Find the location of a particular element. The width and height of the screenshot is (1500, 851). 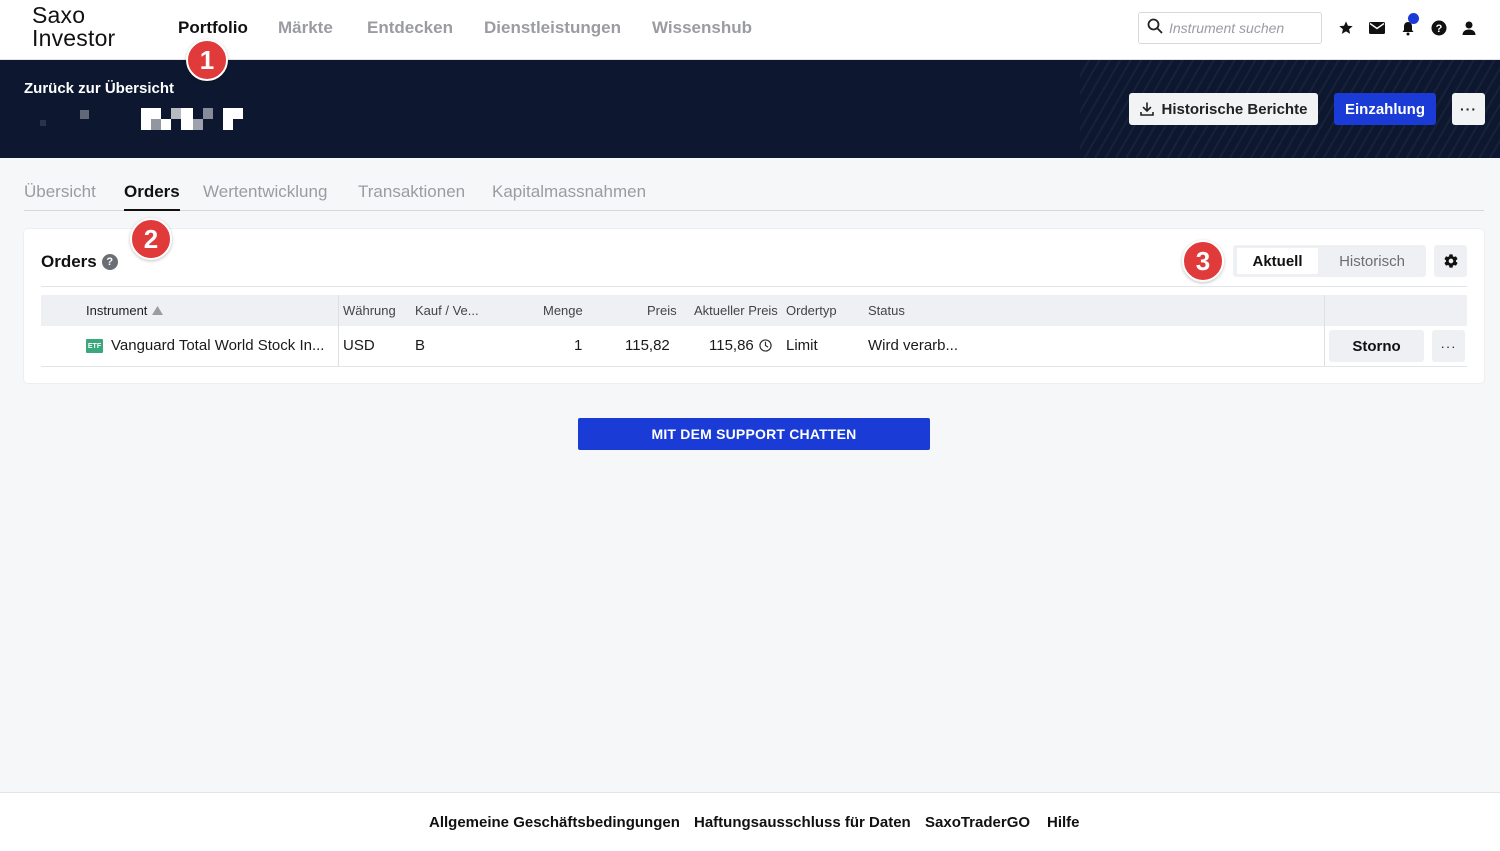

col-order-type: Ordertyp is located at coordinates (811, 310).